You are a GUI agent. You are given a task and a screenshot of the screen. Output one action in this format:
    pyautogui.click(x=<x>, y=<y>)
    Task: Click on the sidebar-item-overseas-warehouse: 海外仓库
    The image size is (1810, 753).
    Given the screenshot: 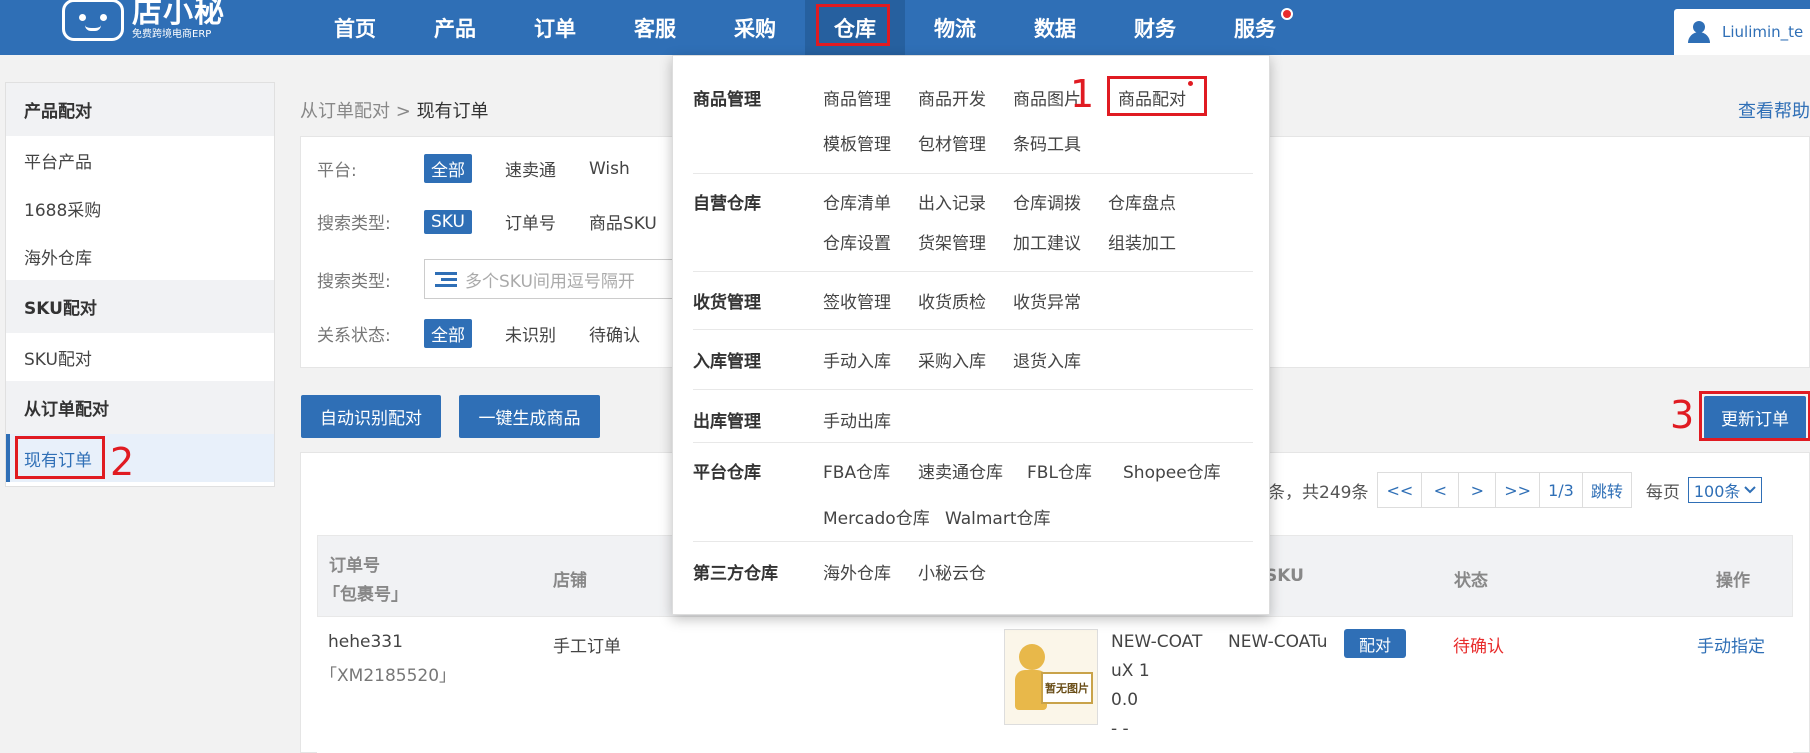 What is the action you would take?
    pyautogui.click(x=140, y=256)
    